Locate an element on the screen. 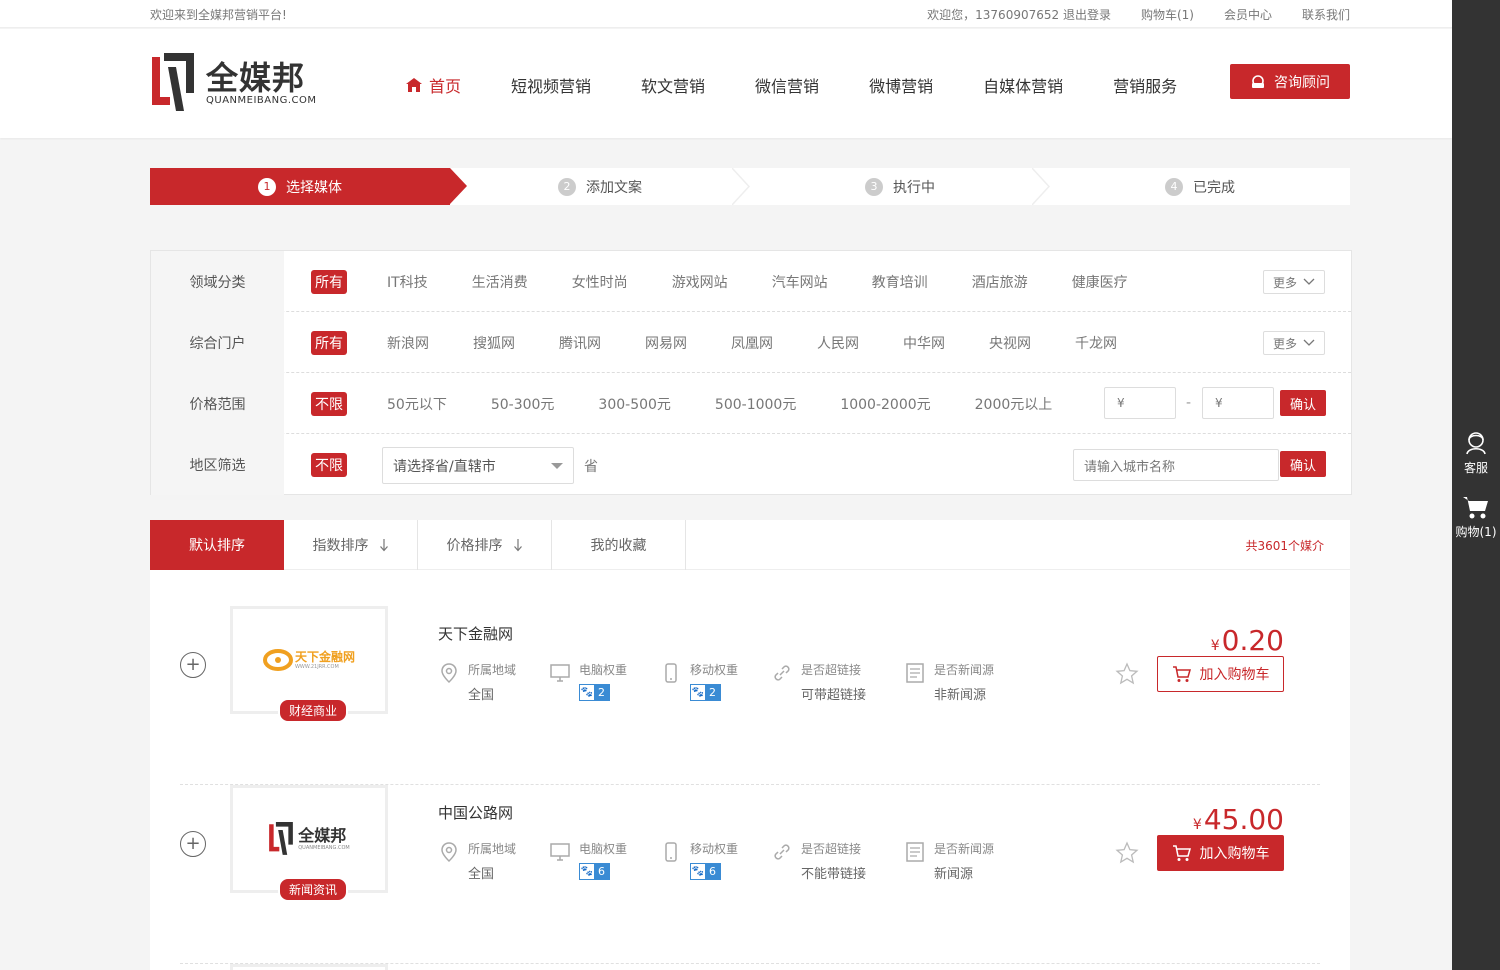 This screenshot has height=970, width=1500. filter-option: 健康医疗 is located at coordinates (1100, 282).